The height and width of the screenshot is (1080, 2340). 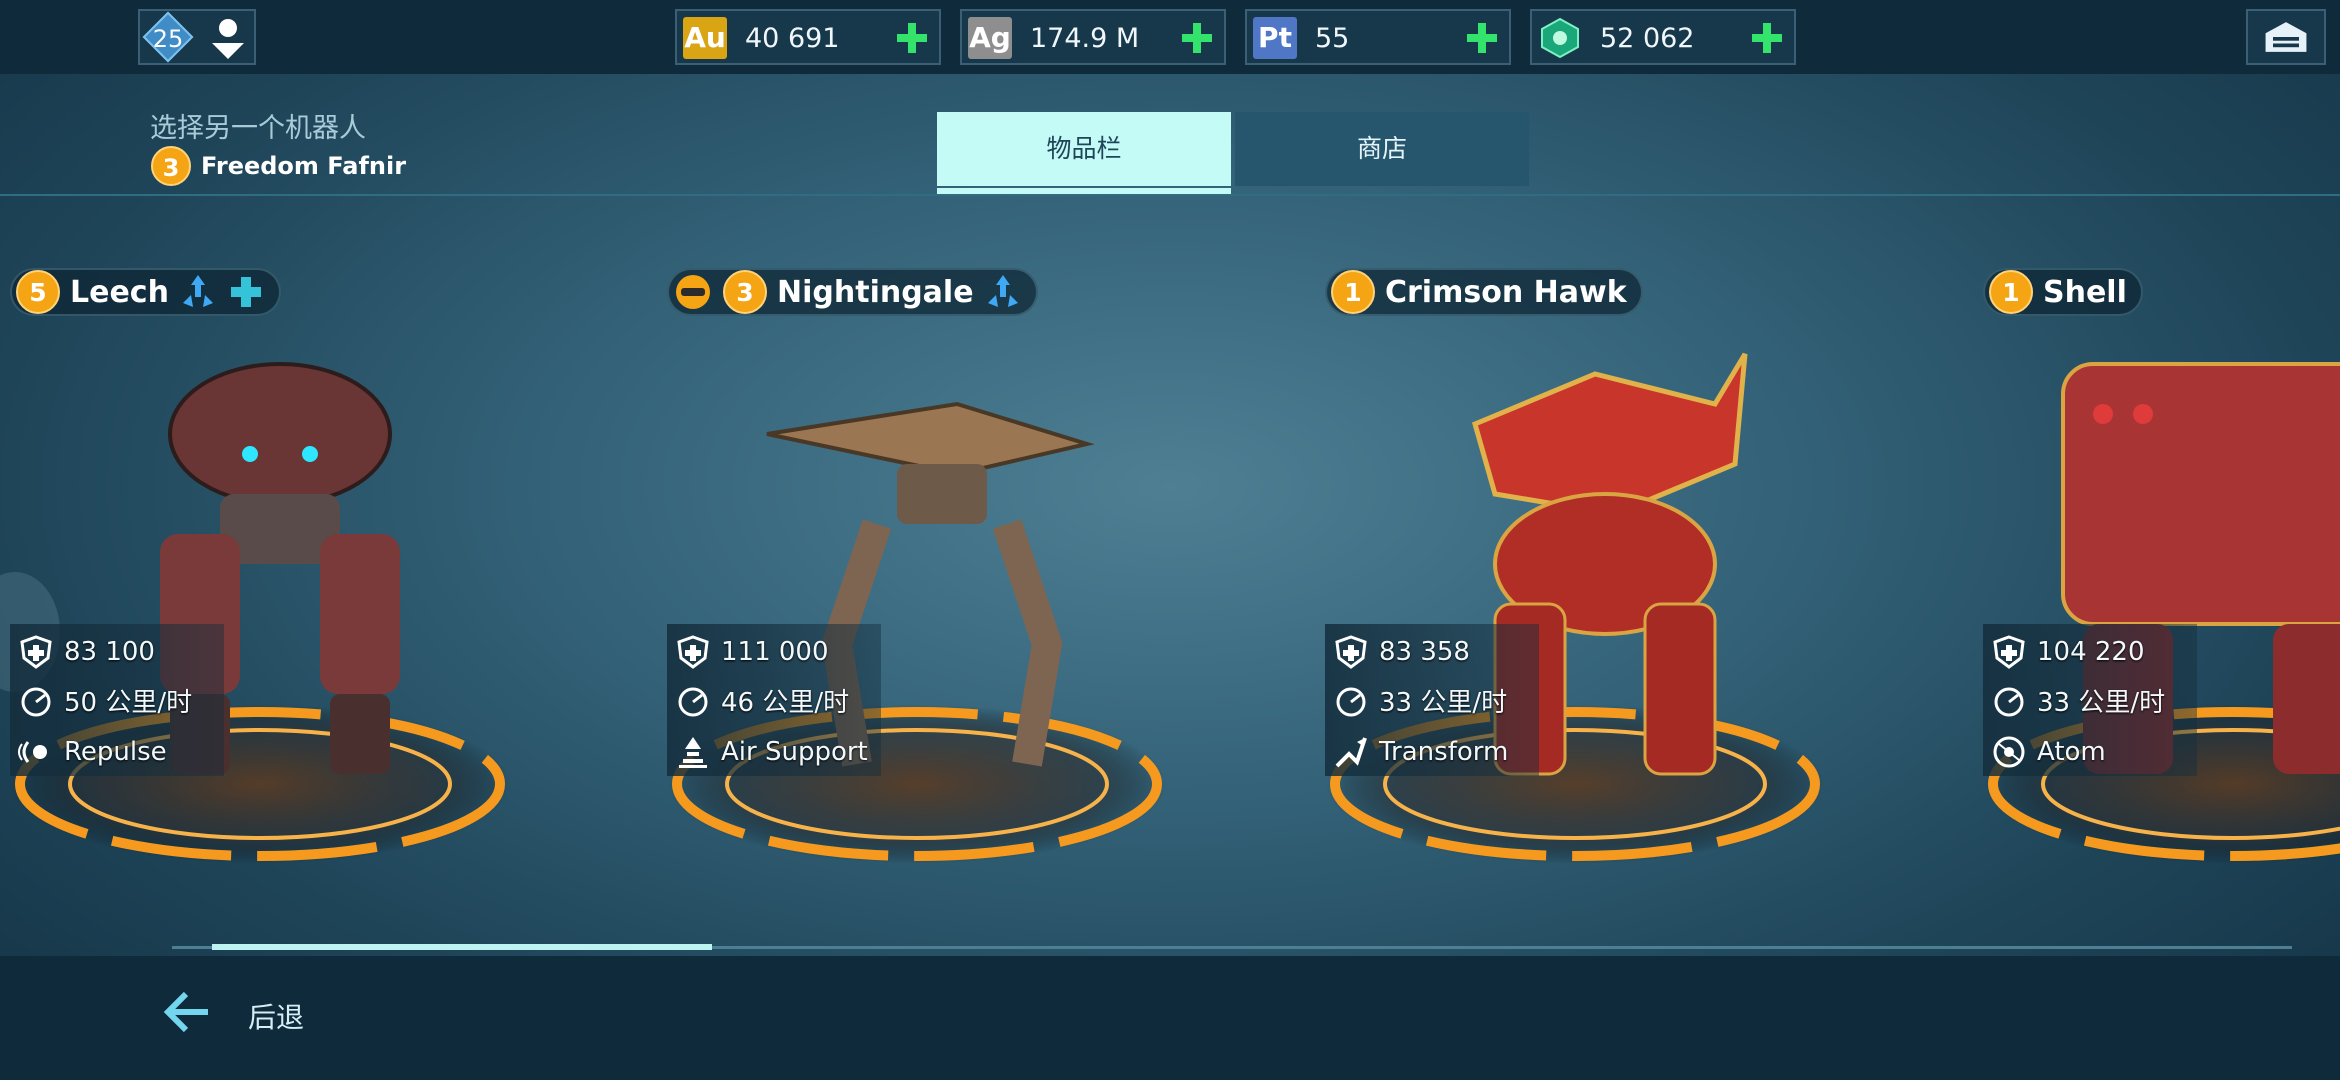 What do you see at coordinates (693, 752) in the screenshot?
I see `air-support-ability-icon` at bounding box center [693, 752].